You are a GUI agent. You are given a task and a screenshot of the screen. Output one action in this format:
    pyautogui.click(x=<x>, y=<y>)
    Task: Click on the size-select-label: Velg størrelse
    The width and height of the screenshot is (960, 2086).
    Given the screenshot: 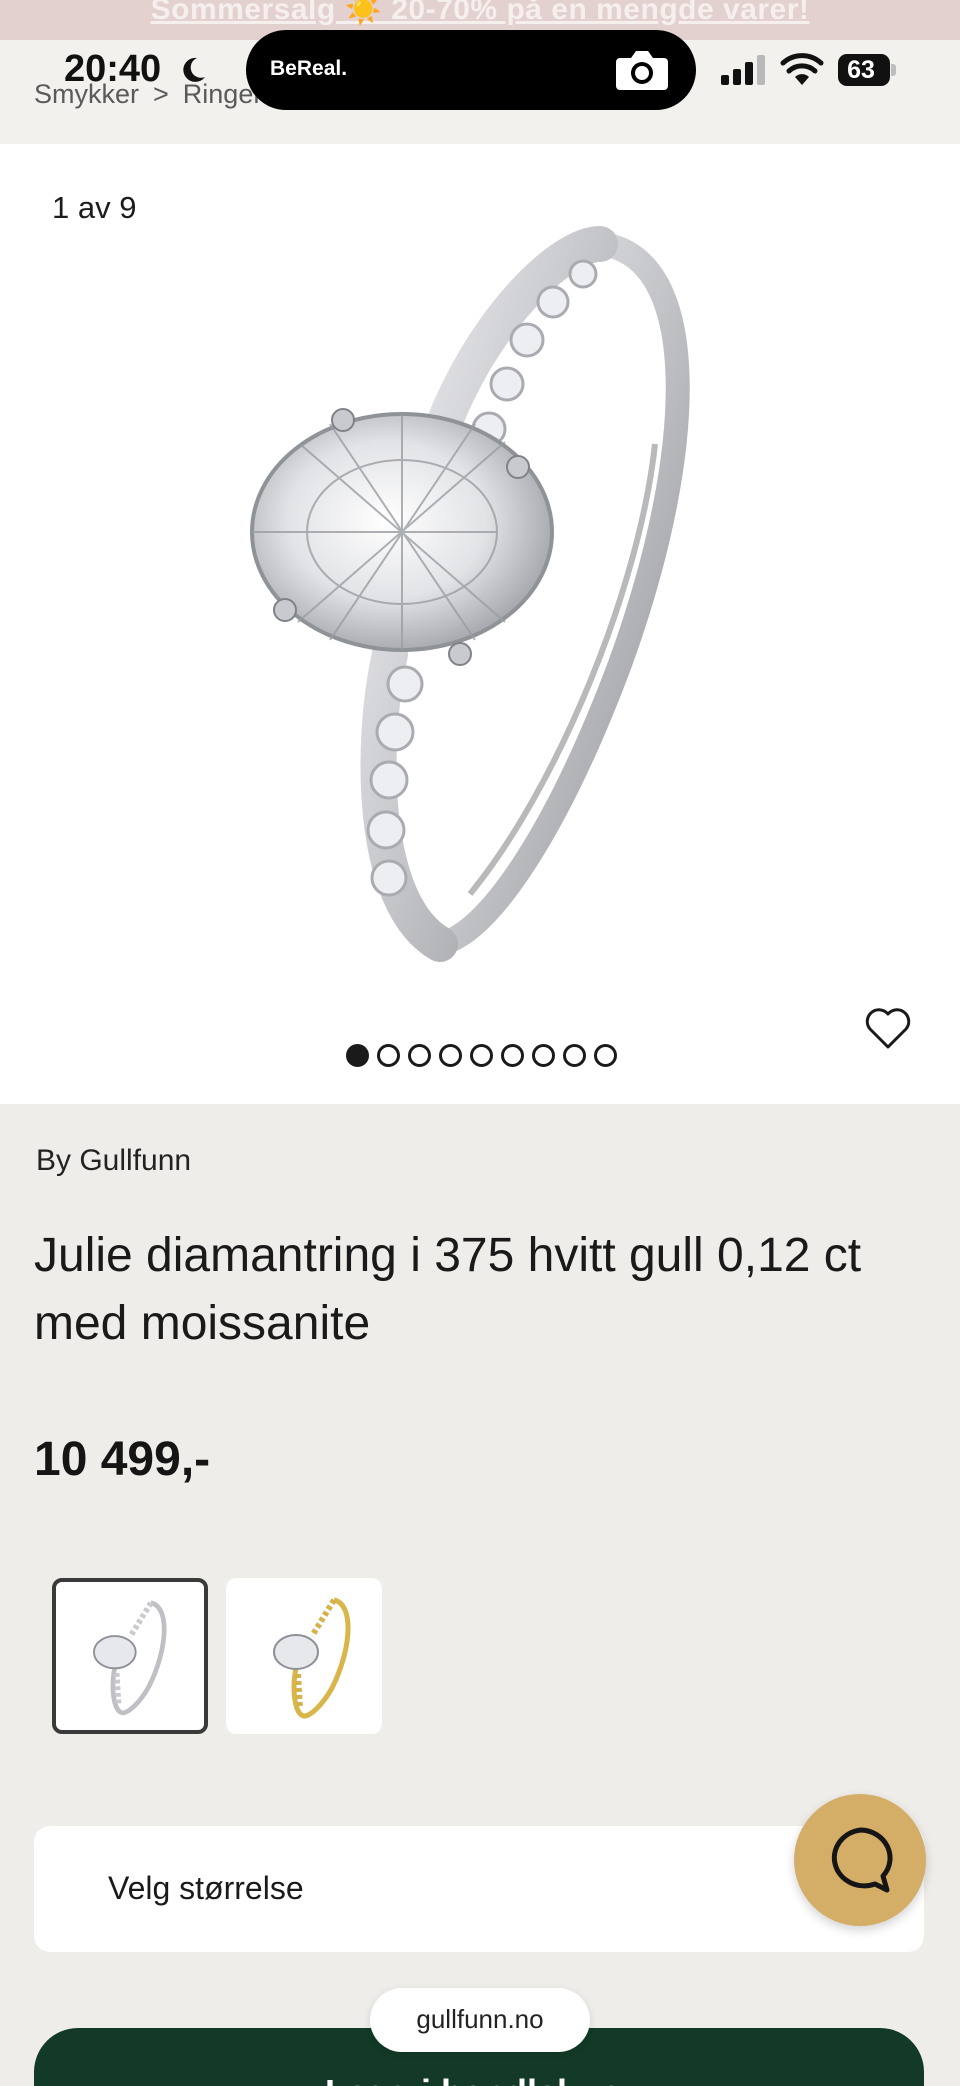 What is the action you would take?
    pyautogui.click(x=206, y=1888)
    